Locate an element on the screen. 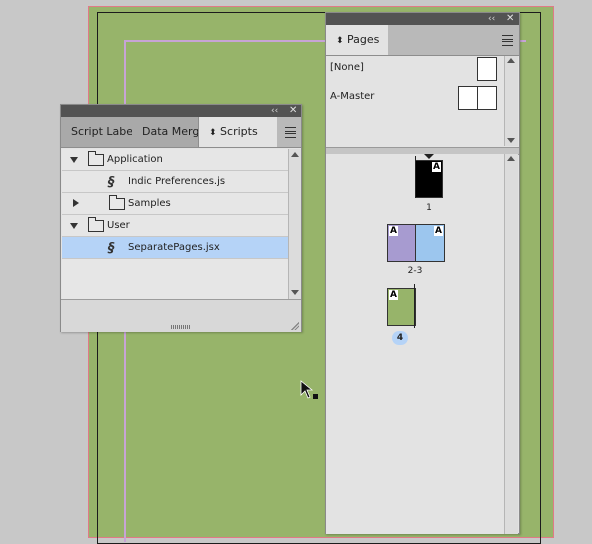  master-none: [None] is located at coordinates (415, 70).